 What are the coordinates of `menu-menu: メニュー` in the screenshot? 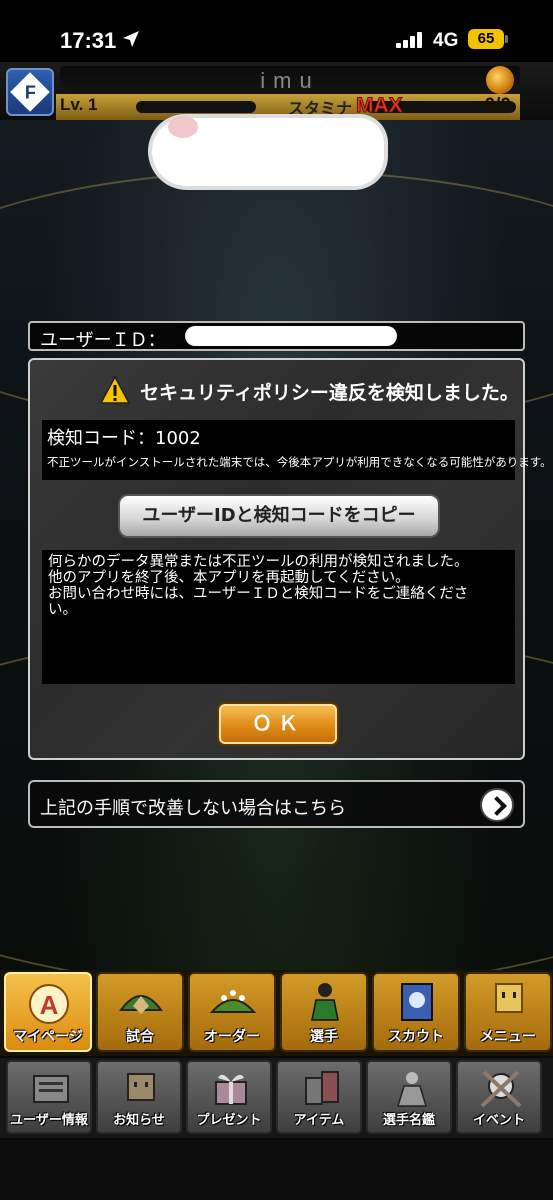 It's located at (508, 1012).